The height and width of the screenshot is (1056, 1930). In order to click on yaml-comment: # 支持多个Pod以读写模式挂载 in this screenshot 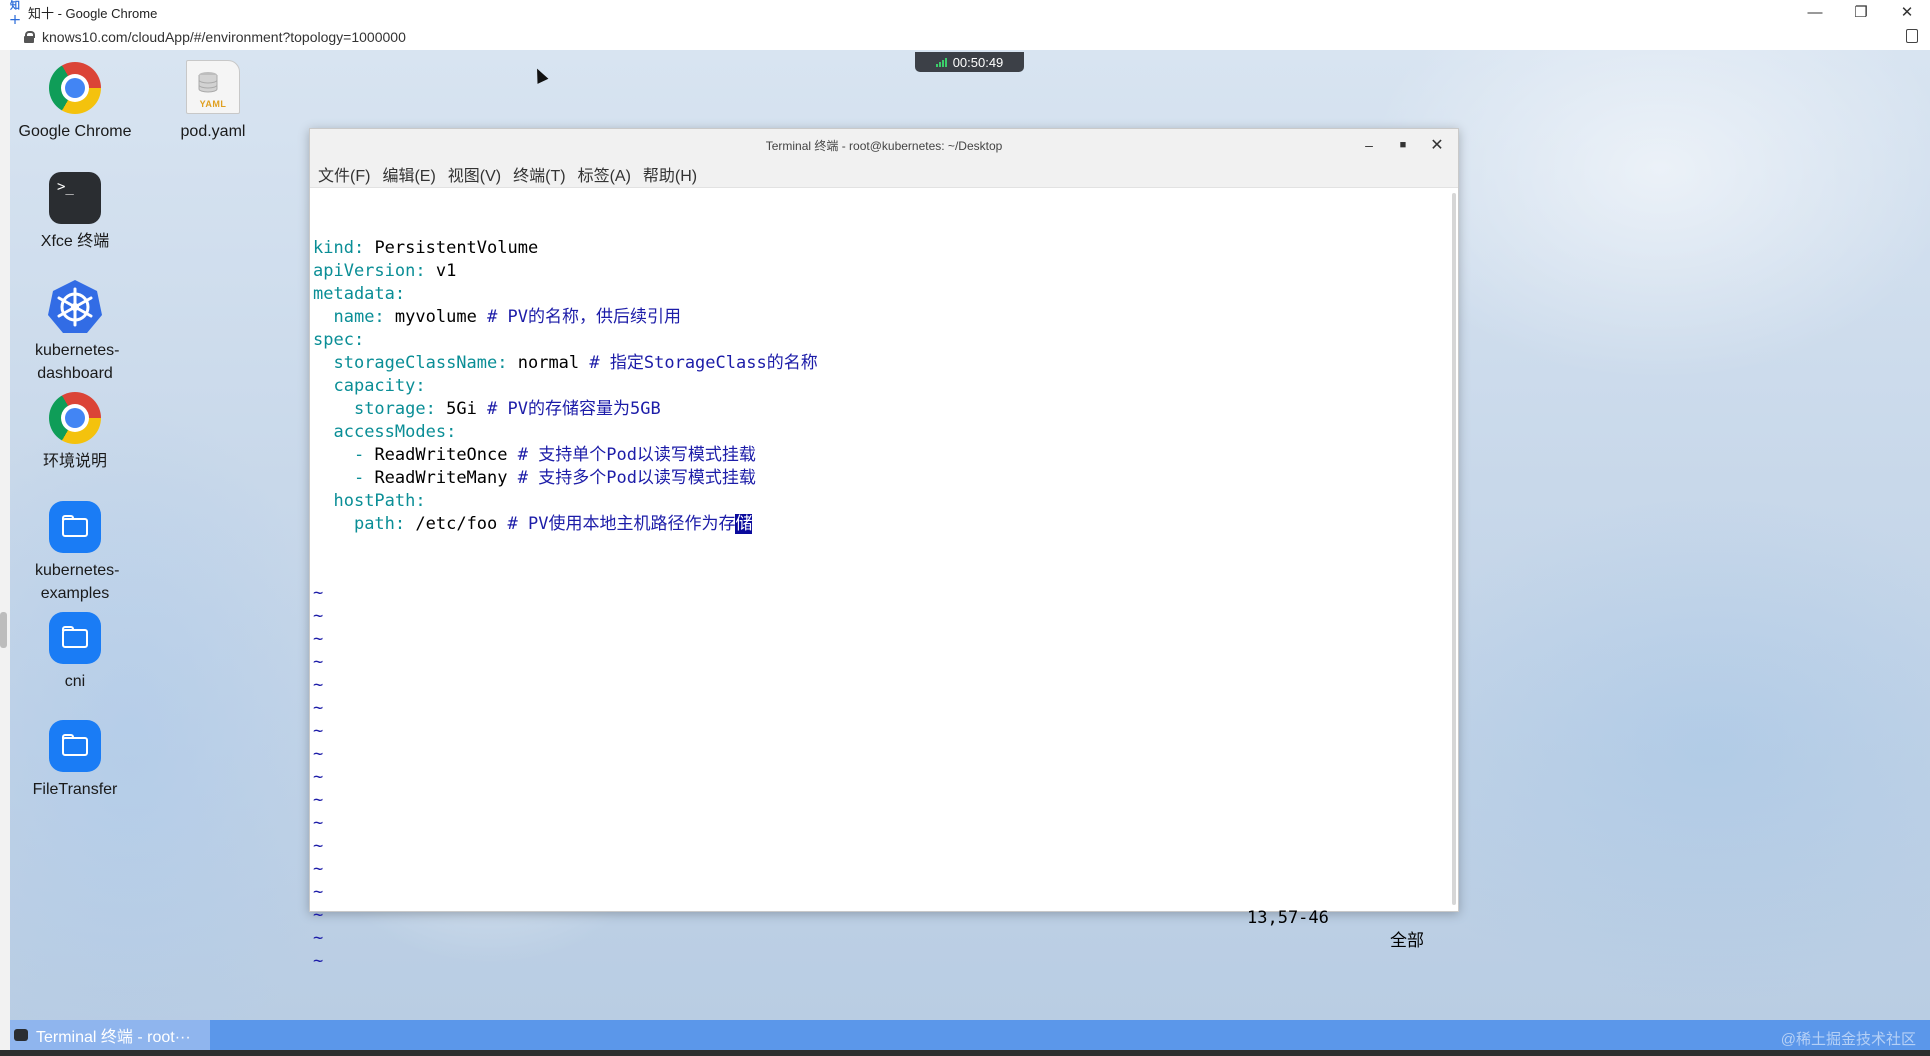, I will do `click(636, 478)`.